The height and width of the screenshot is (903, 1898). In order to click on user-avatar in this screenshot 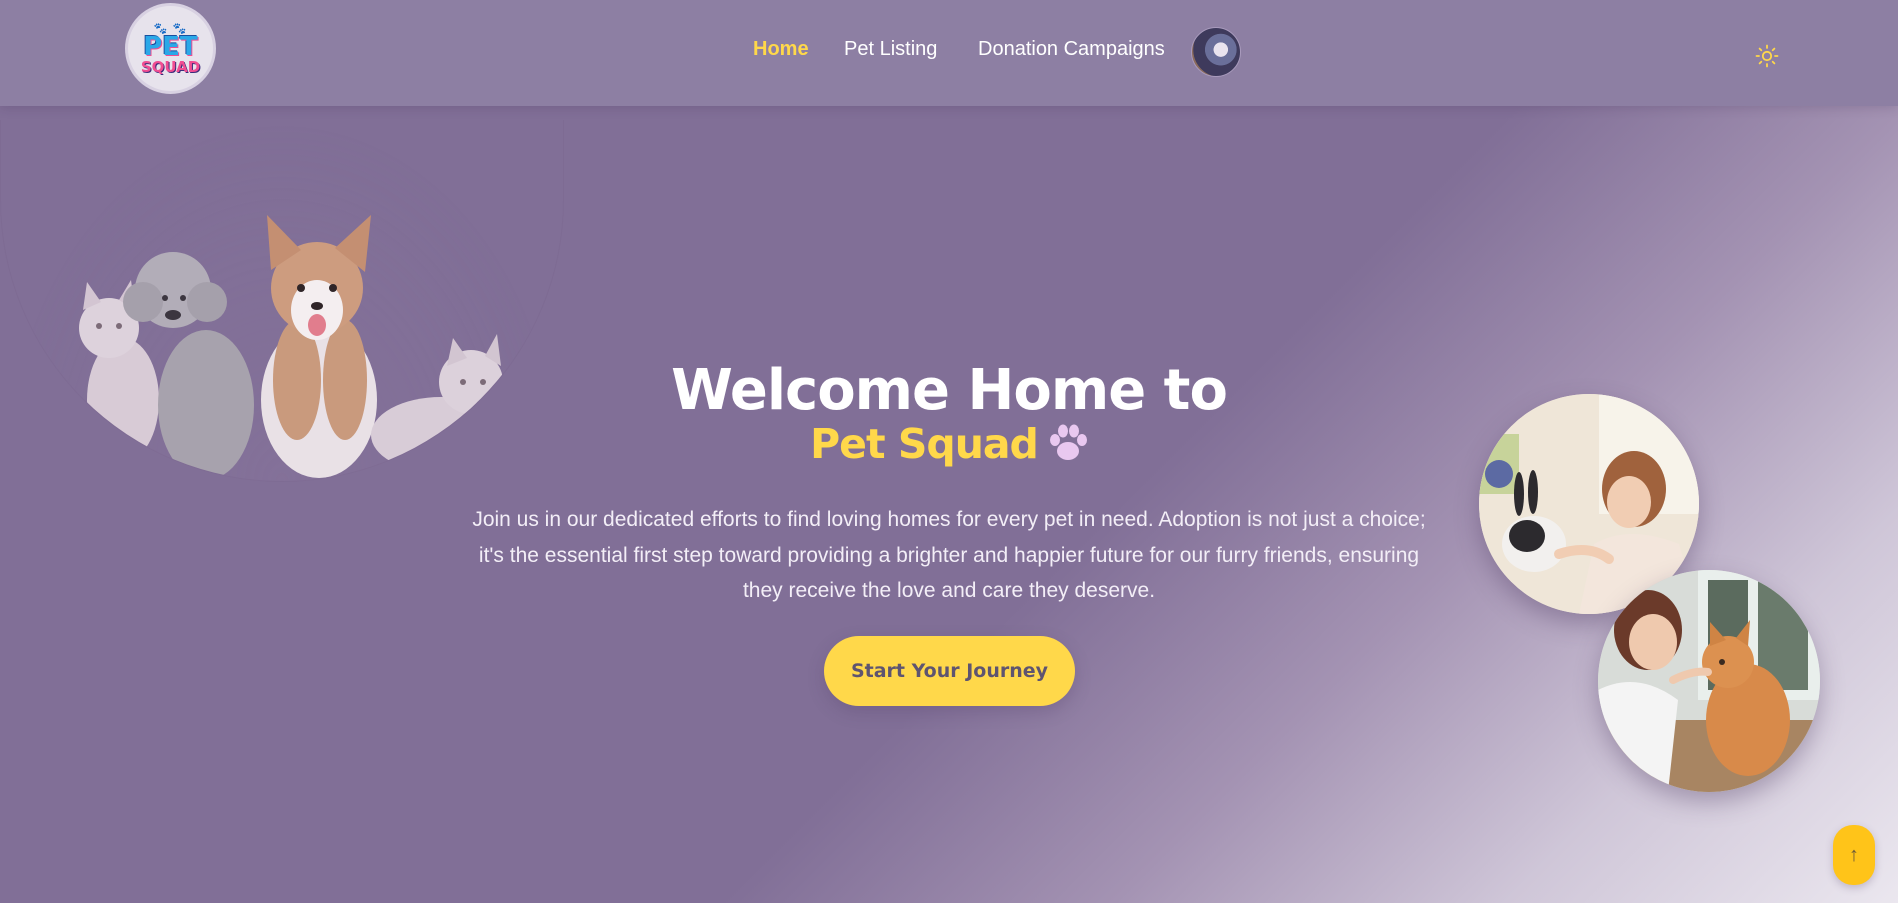, I will do `click(1216, 52)`.